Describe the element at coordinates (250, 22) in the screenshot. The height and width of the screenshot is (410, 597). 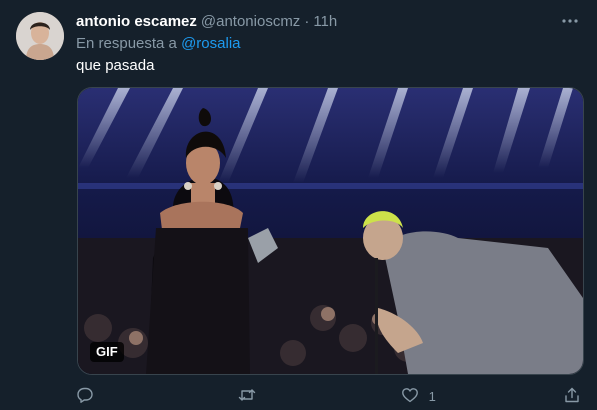
I see `user-handle: @antonioscmz` at that location.